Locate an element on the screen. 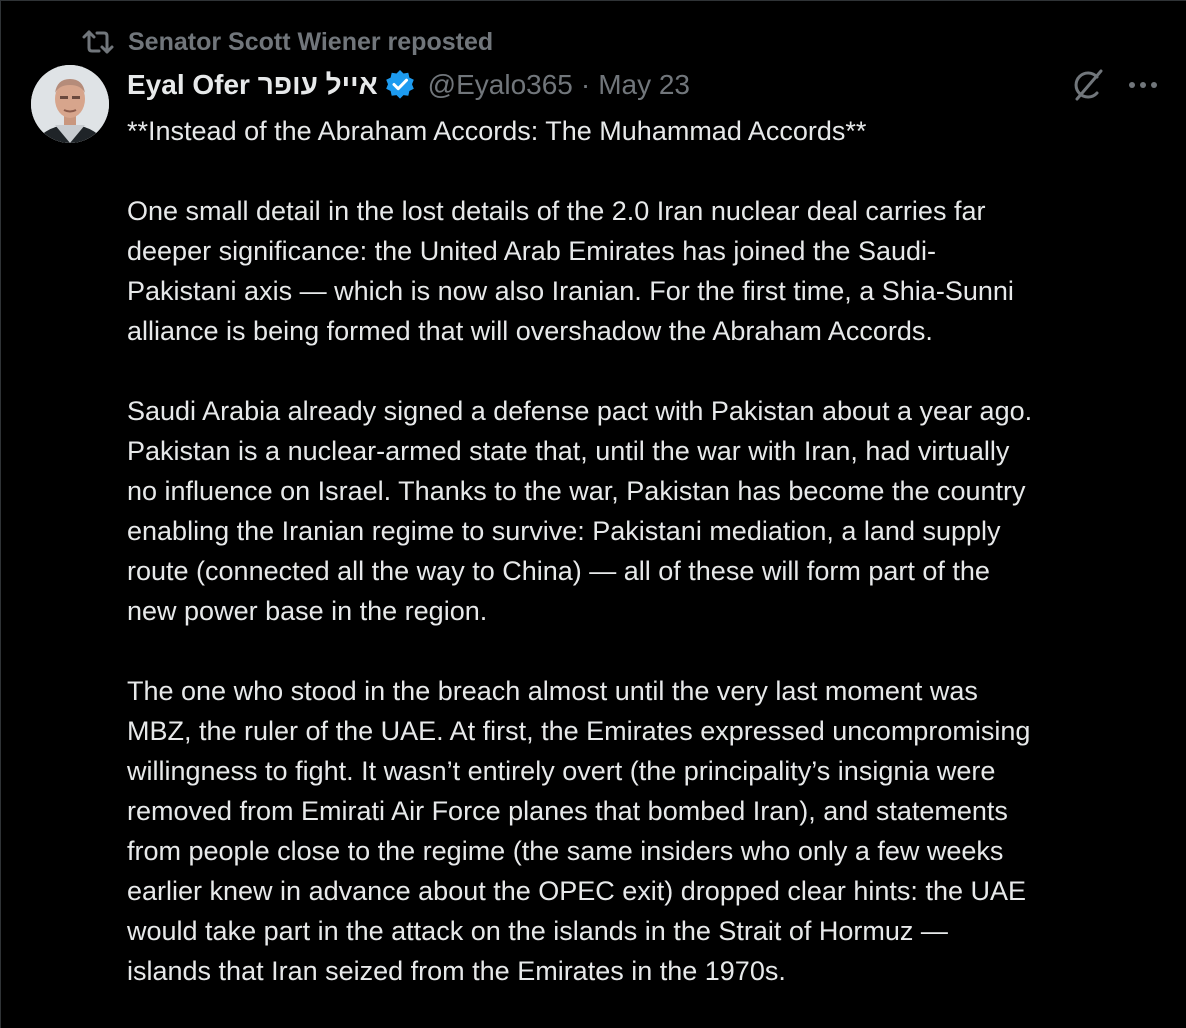 This screenshot has width=1186, height=1028. tweet-line: new power base in the region. is located at coordinates (307, 611).